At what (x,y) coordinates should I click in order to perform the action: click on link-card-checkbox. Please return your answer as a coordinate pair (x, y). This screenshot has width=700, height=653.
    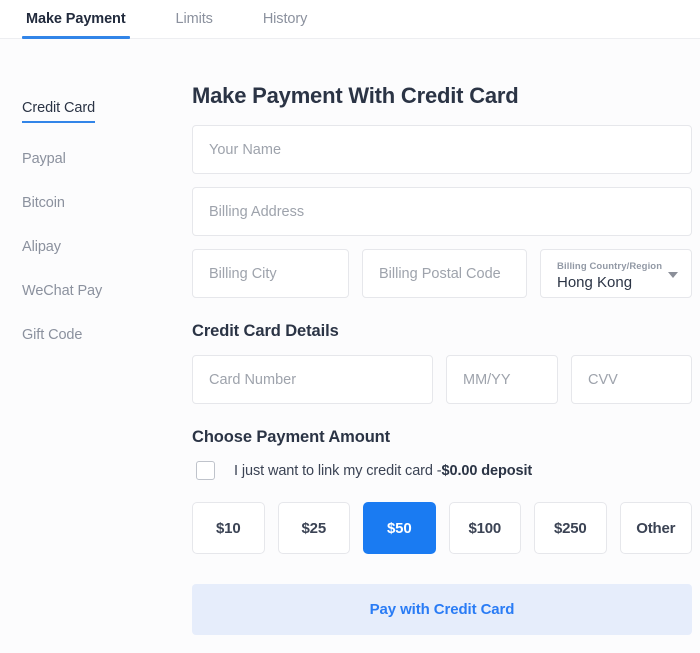
    Looking at the image, I should click on (205, 470).